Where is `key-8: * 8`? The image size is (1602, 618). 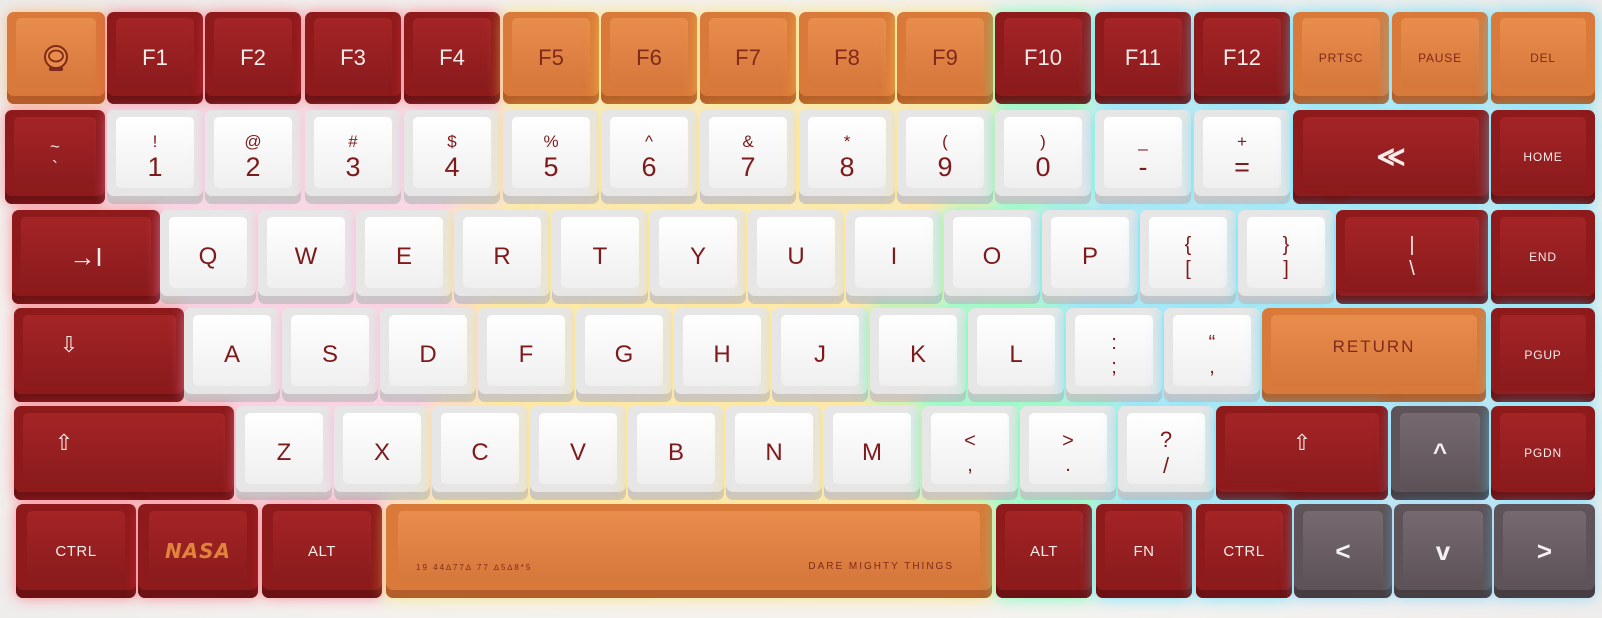 key-8: * 8 is located at coordinates (847, 157).